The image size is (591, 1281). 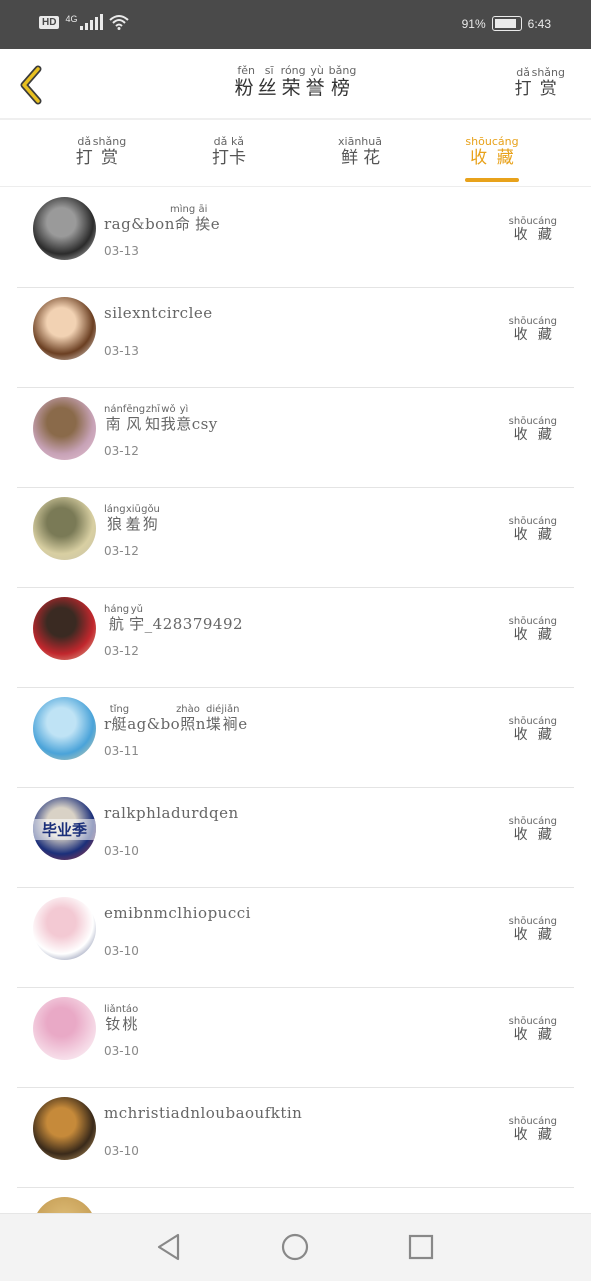 I want to click on avatar: 毕业季, so click(x=64, y=828).